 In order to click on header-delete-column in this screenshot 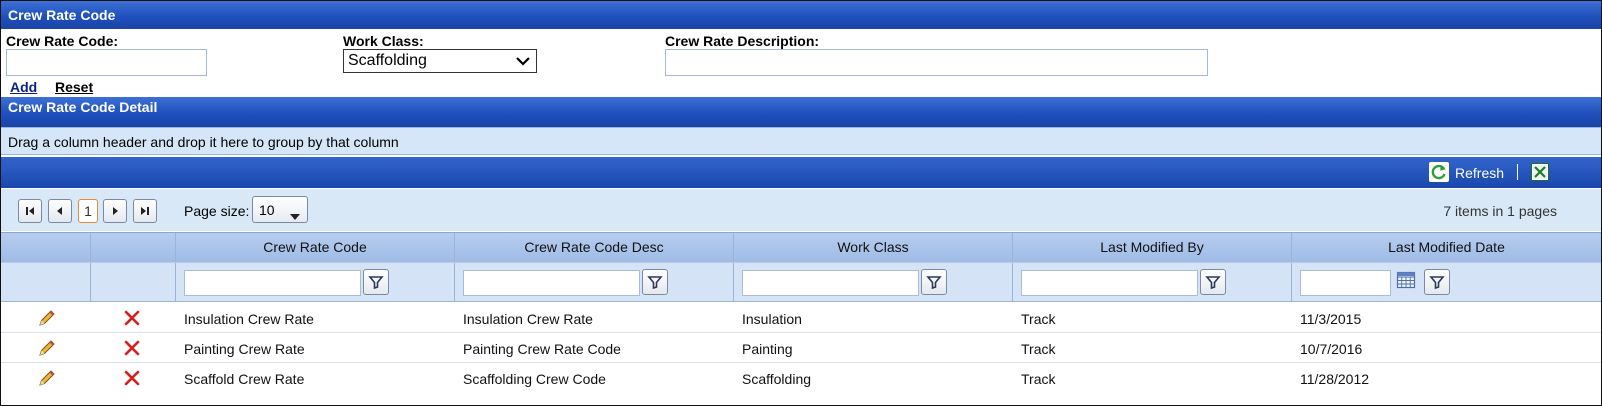, I will do `click(132, 248)`.